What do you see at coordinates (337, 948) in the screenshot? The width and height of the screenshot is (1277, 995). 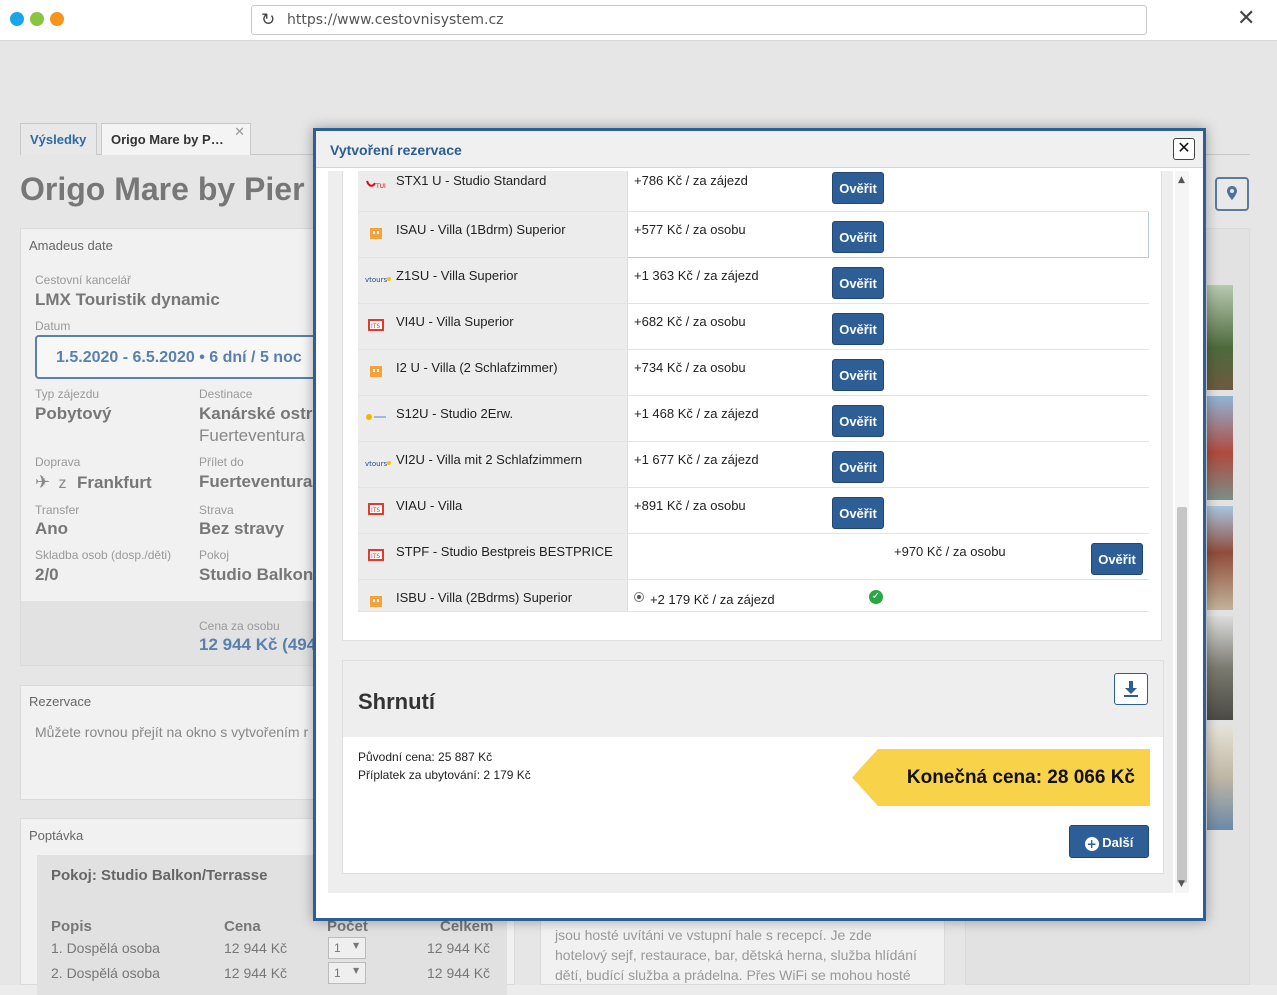 I see `qty-value: 1` at bounding box center [337, 948].